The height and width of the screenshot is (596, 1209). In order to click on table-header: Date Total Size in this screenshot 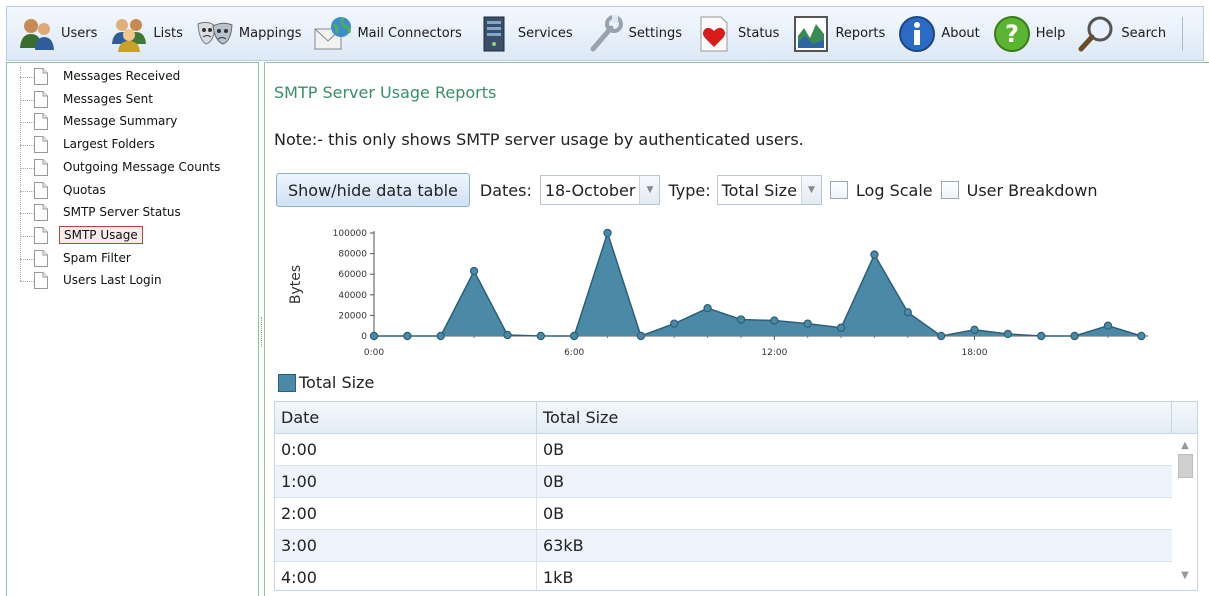, I will do `click(736, 418)`.